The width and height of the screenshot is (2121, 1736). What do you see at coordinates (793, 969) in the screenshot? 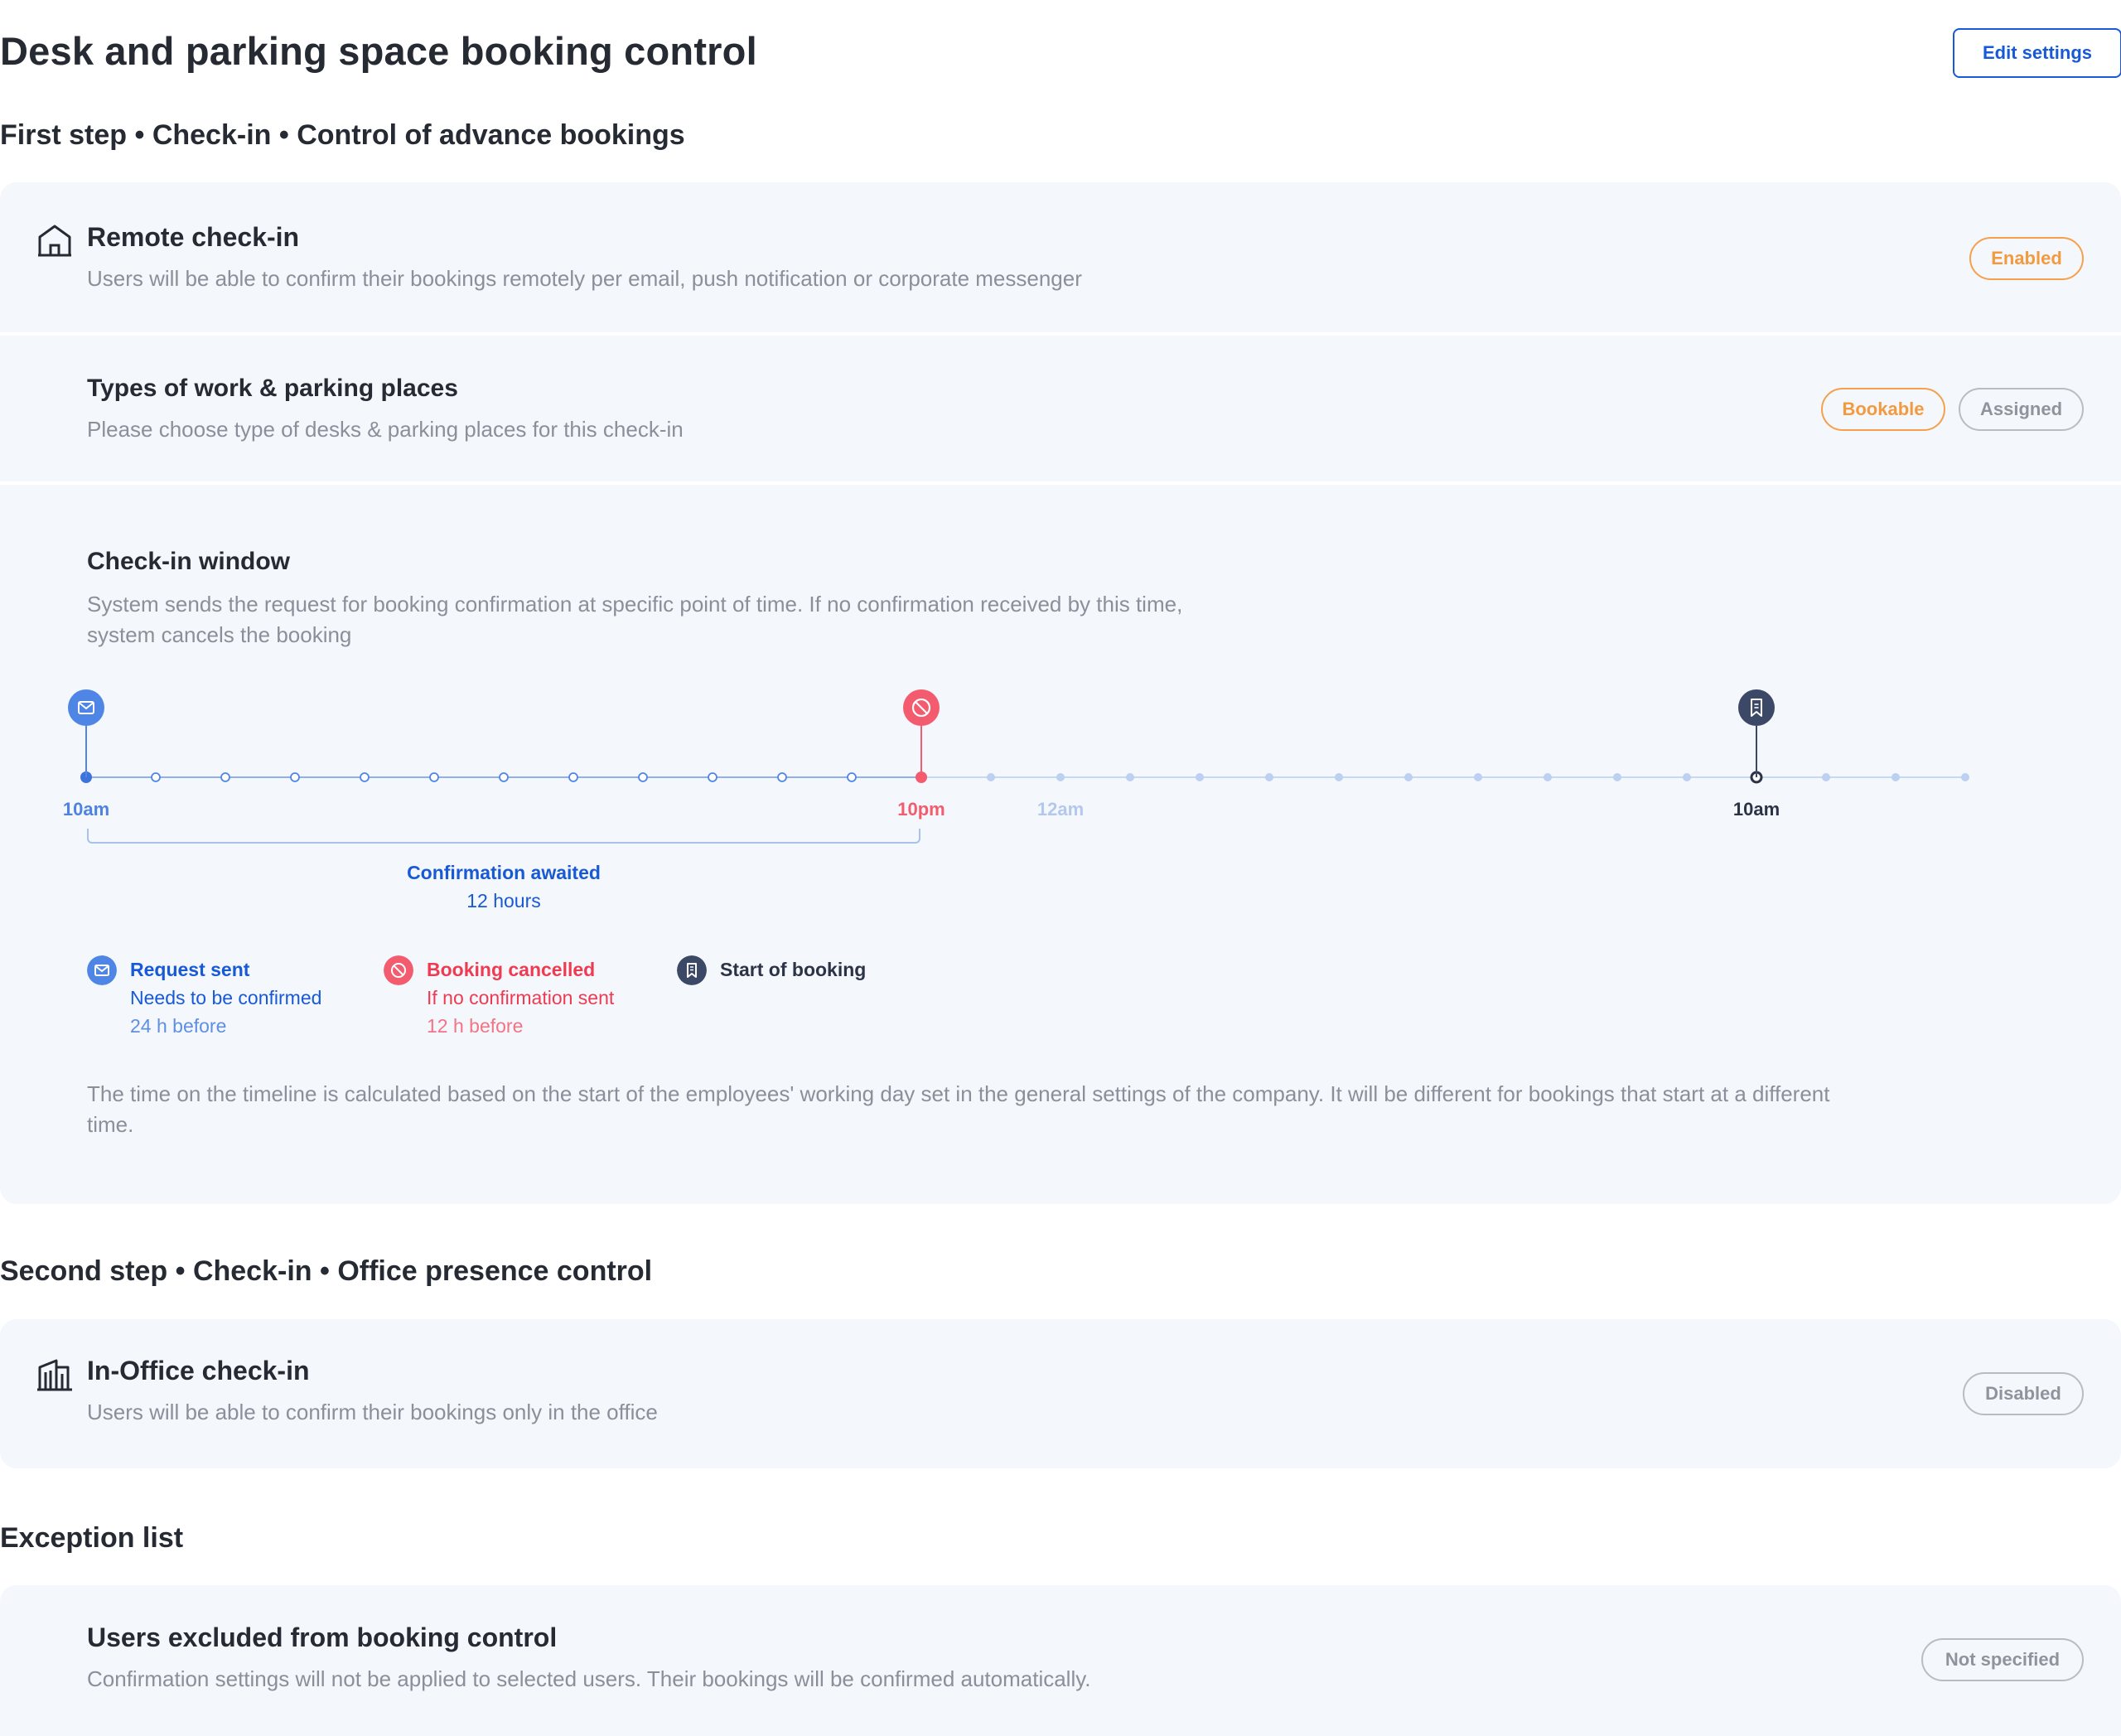
I see `legend-booking-title: Start of booking` at bounding box center [793, 969].